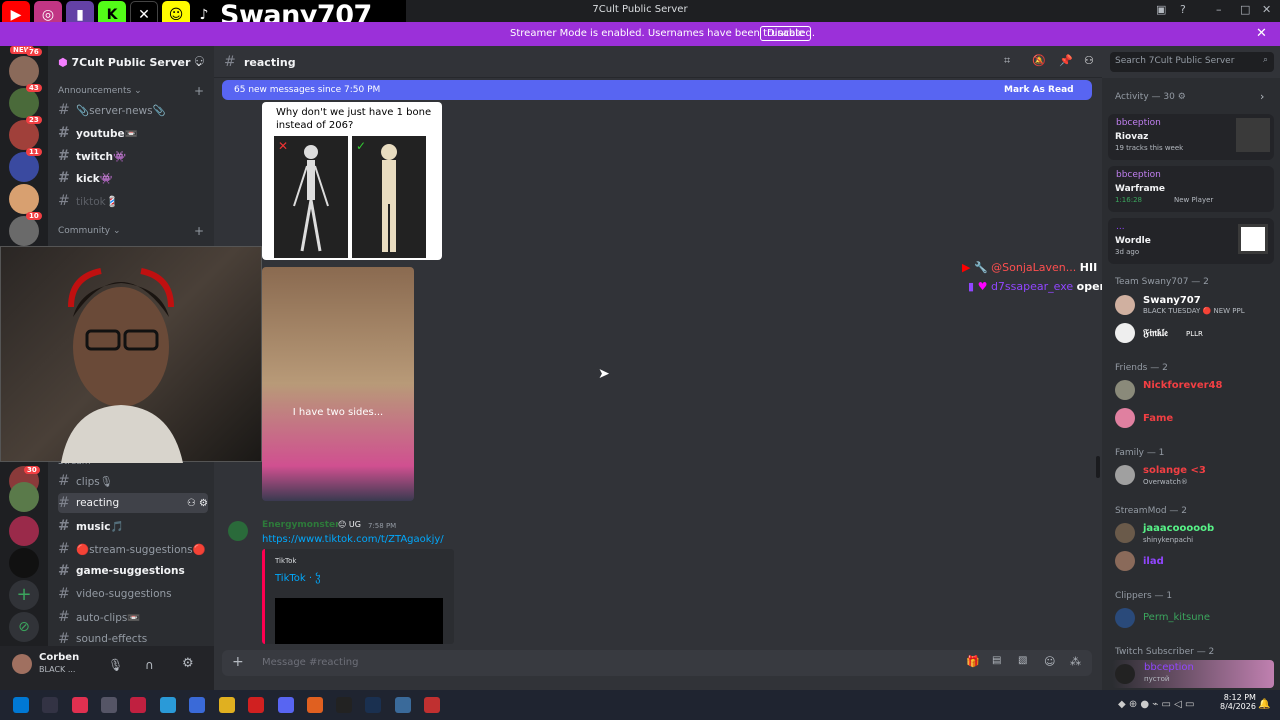  Describe the element at coordinates (359, 621) in the screenshot. I see `embed-video-thumbnail` at that location.